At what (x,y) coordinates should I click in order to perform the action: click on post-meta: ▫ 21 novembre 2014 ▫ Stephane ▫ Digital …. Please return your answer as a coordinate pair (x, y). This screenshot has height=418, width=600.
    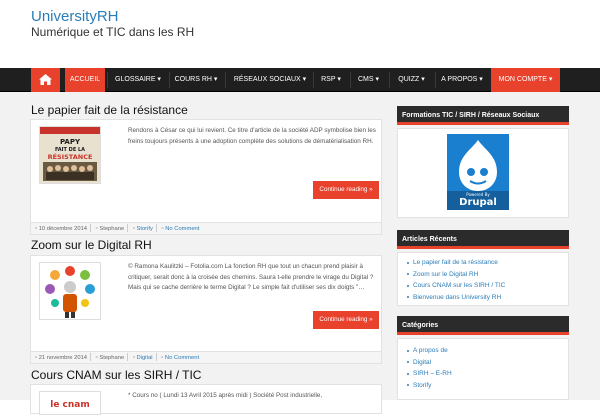
    Looking at the image, I should click on (206, 358).